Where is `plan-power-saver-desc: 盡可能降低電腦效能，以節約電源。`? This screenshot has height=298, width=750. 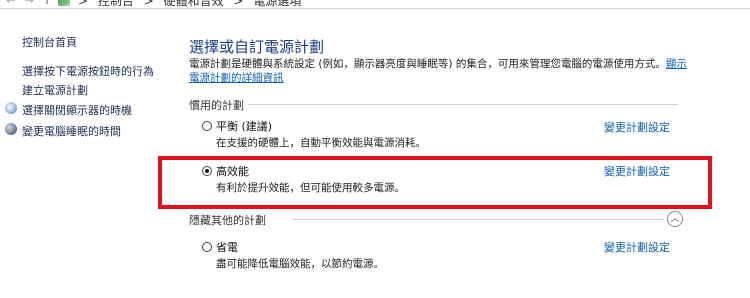
plan-power-saver-desc: 盡可能降低電腦效能，以節約電源。 is located at coordinates (300, 264).